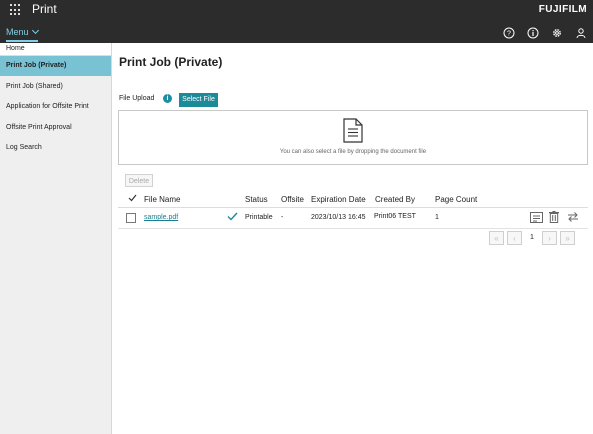 The width and height of the screenshot is (593, 434). What do you see at coordinates (55, 107) in the screenshot?
I see `sidebar-item-offsite-print-application: Application for Offsite Print` at bounding box center [55, 107].